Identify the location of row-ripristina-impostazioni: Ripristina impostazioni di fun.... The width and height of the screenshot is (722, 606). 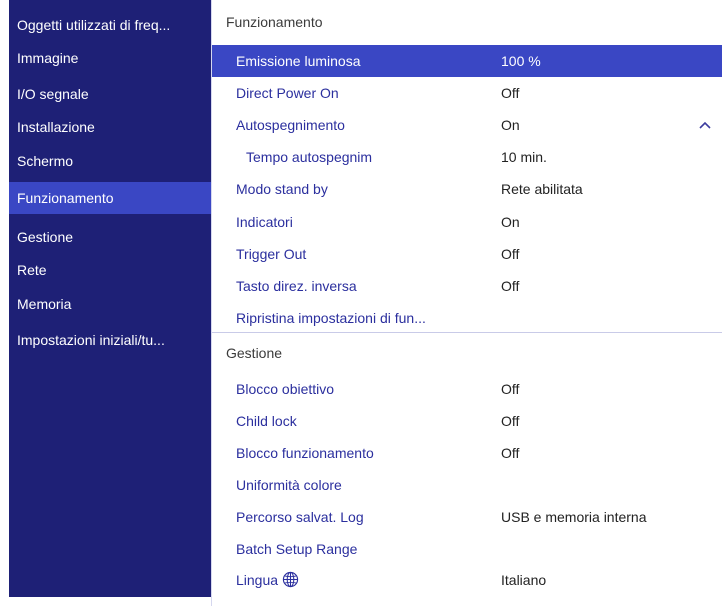
(467, 318).